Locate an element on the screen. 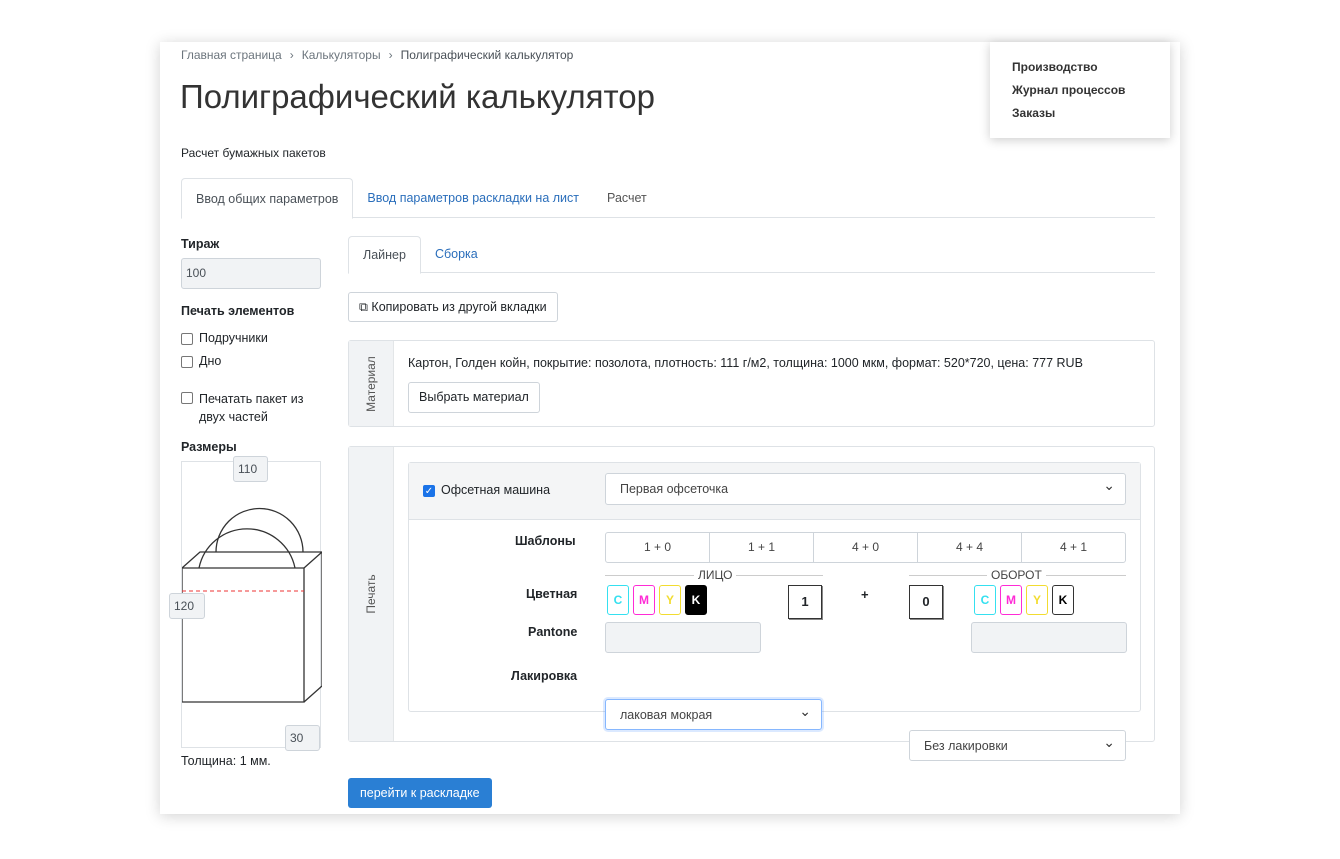 The height and width of the screenshot is (859, 1340). checkbox-label: Печатать пакет из двух частей is located at coordinates (251, 408).